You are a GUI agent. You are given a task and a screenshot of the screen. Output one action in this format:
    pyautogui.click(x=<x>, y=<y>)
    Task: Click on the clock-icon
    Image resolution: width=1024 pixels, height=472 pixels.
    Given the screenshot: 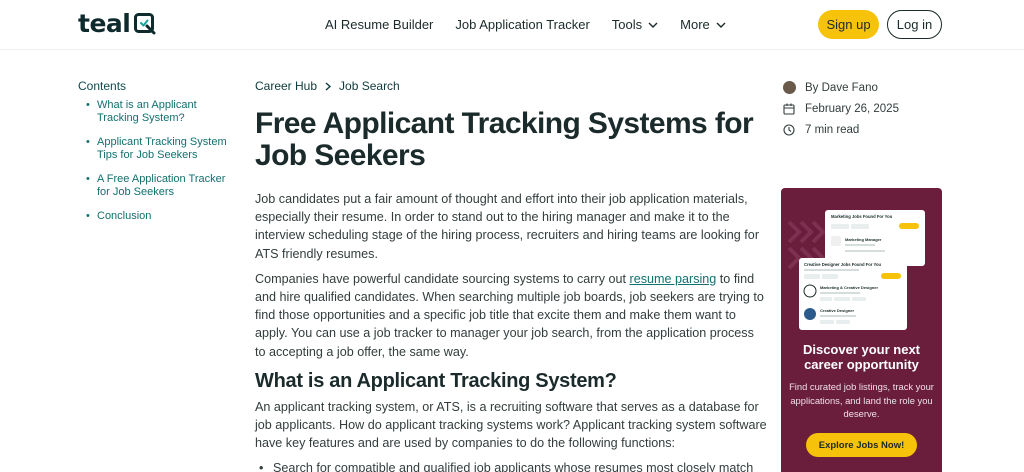 What is the action you would take?
    pyautogui.click(x=789, y=130)
    